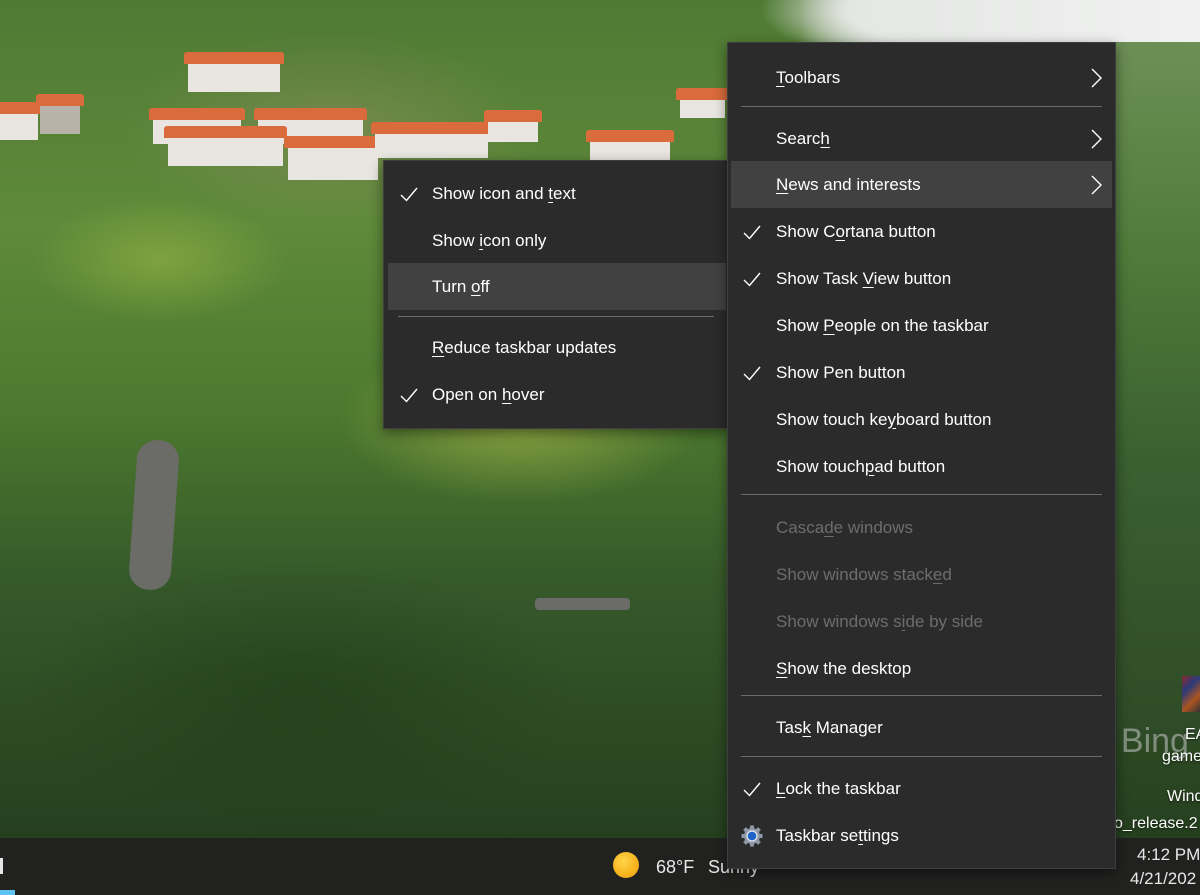  Describe the element at coordinates (556, 394) in the screenshot. I see `submenu-item-open-on-hover: Open on hover` at that location.